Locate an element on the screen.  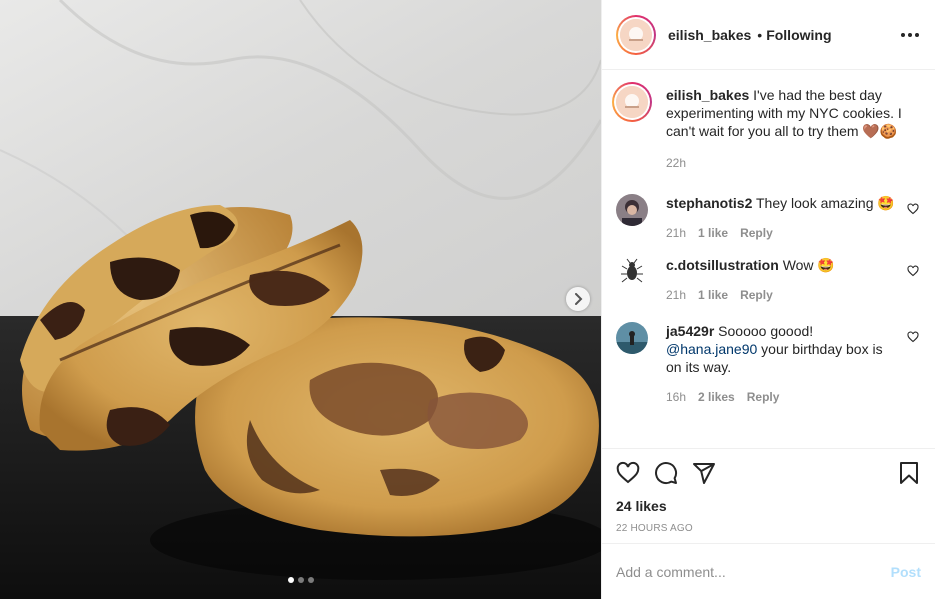
add-comment-bar: Post is located at coordinates (768, 571).